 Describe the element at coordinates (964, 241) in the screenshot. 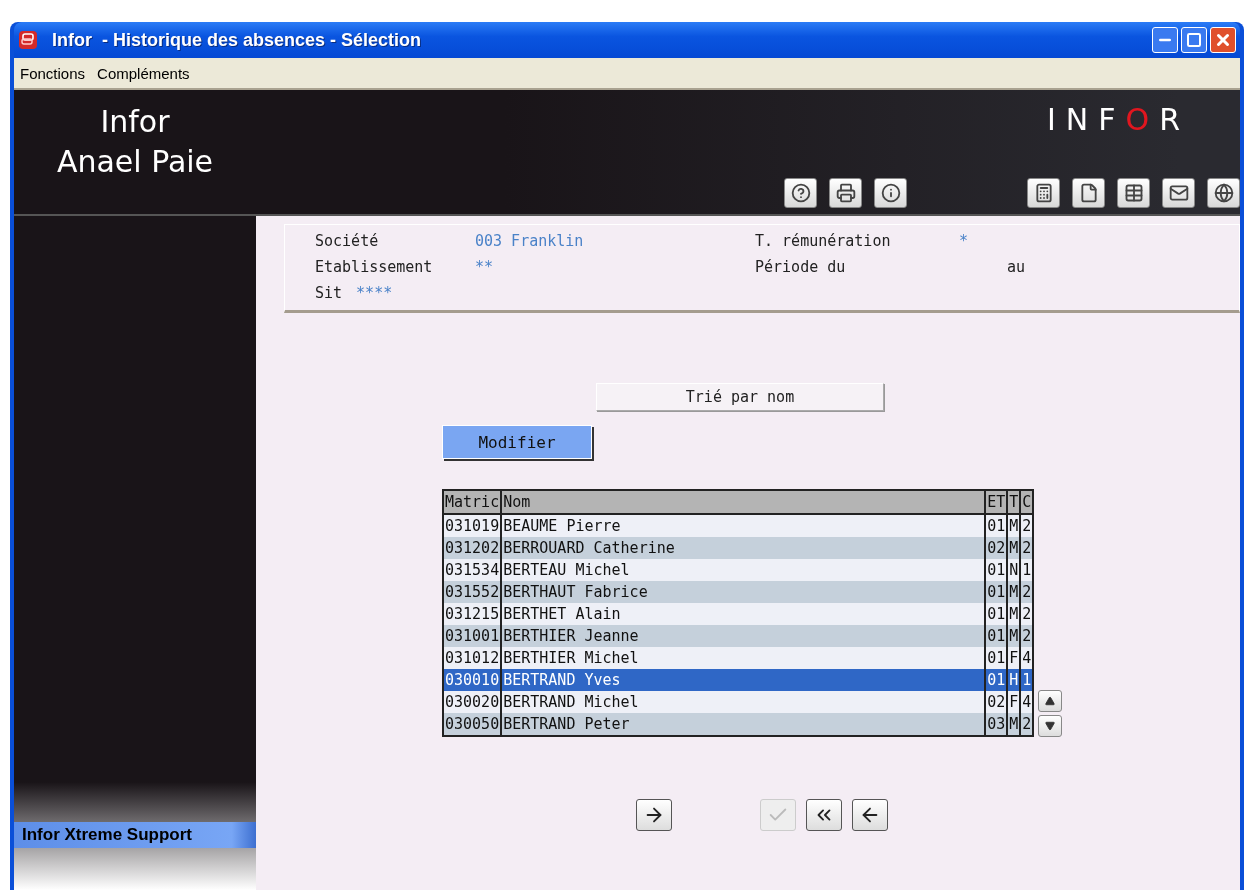

I see `field-value: *` at that location.